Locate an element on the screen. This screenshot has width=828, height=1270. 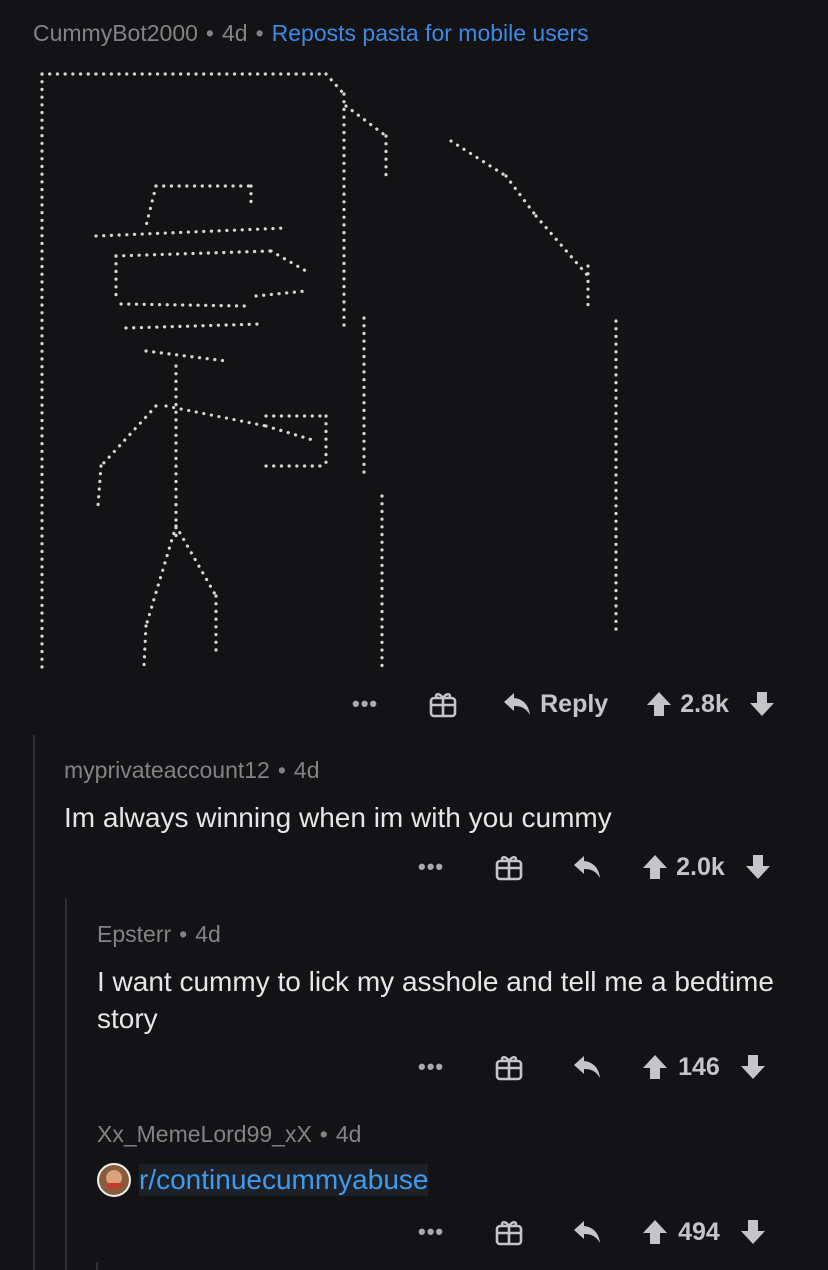
comment-header: myprivateaccount12 • 4d is located at coordinates (192, 770).